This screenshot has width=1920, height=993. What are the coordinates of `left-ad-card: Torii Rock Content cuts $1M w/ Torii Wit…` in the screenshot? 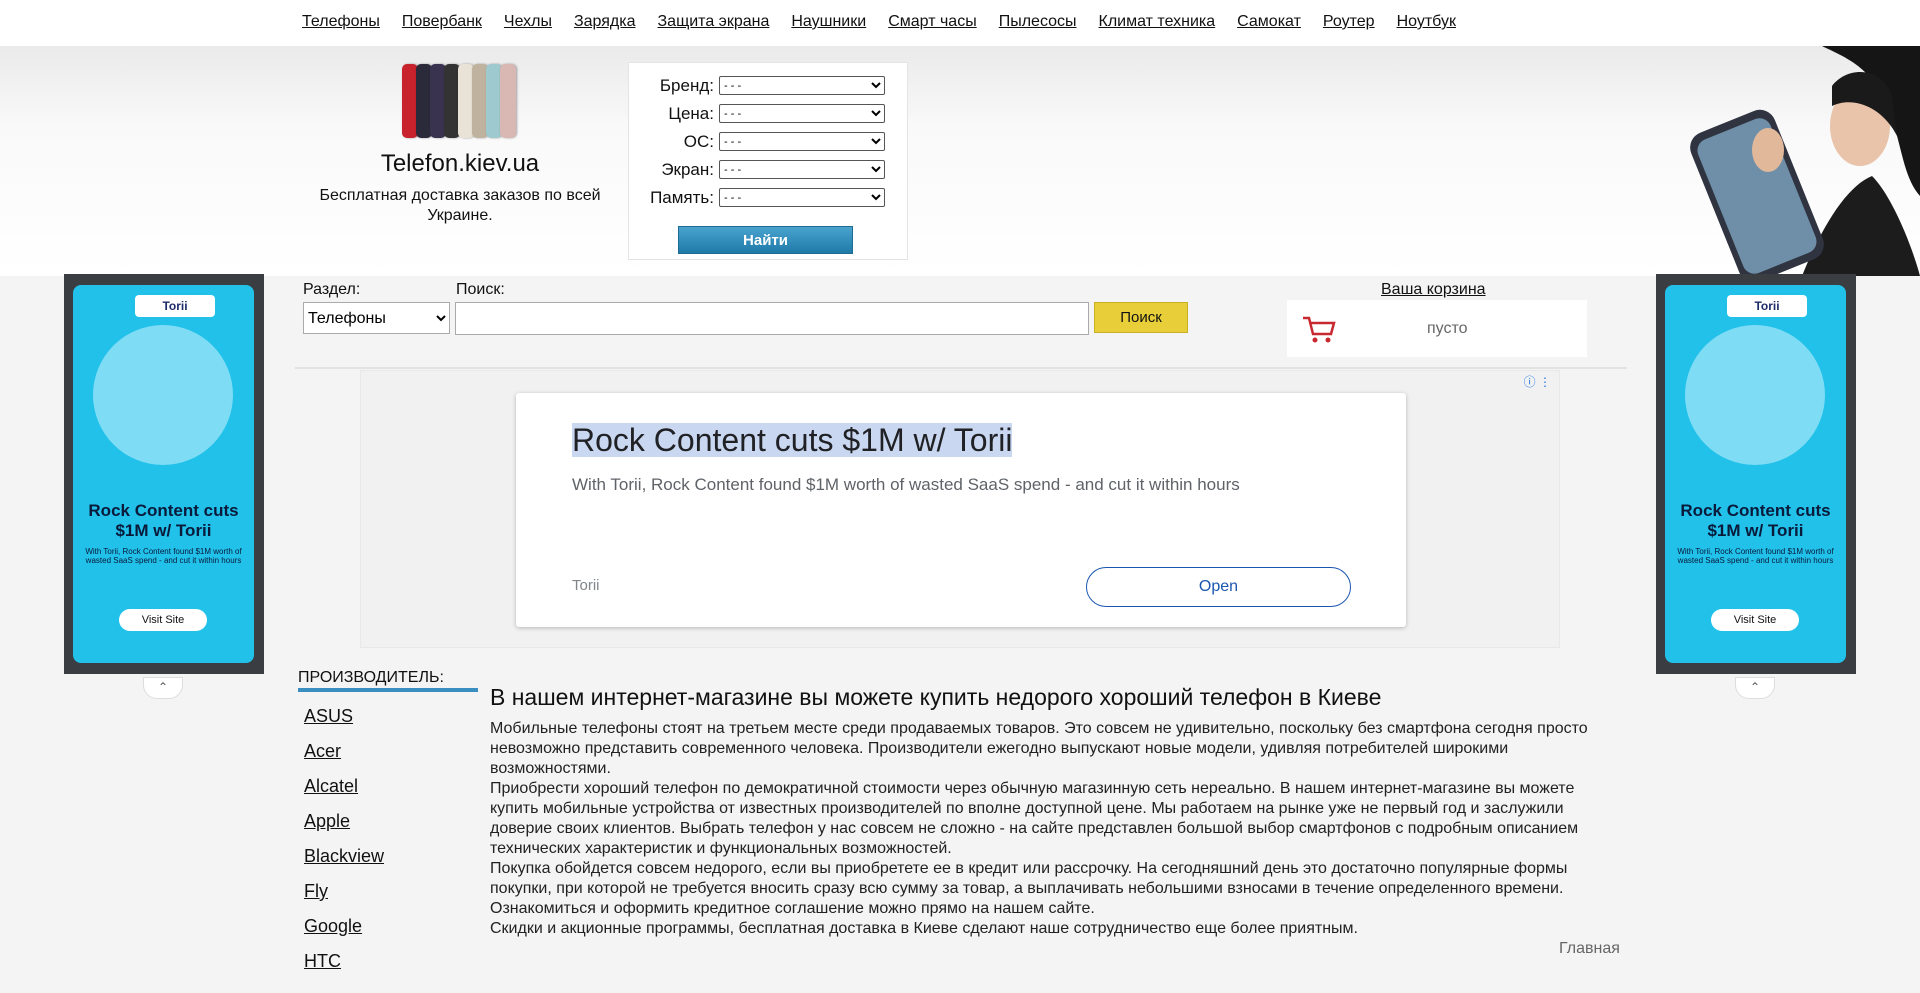 It's located at (163, 474).